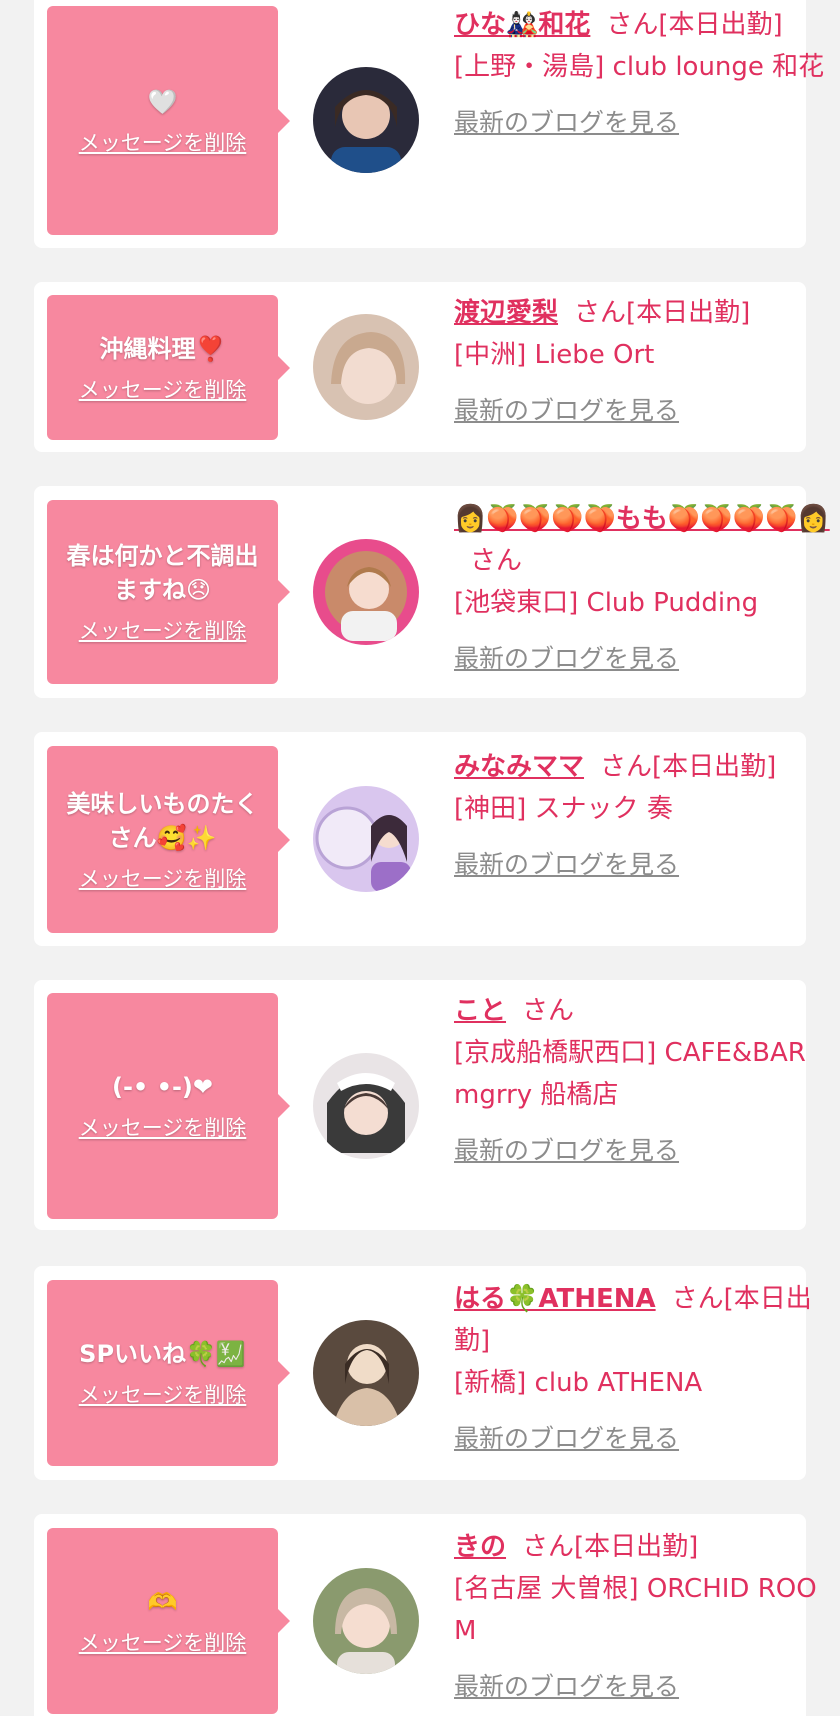  I want to click on shop-name: [中洲] Liebe Ort, so click(554, 355).